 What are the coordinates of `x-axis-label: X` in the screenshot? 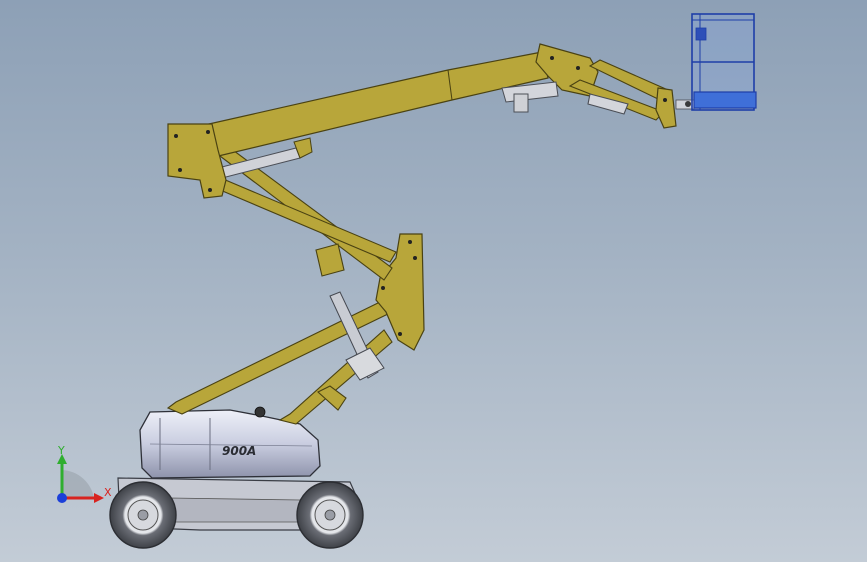 It's located at (108, 492).